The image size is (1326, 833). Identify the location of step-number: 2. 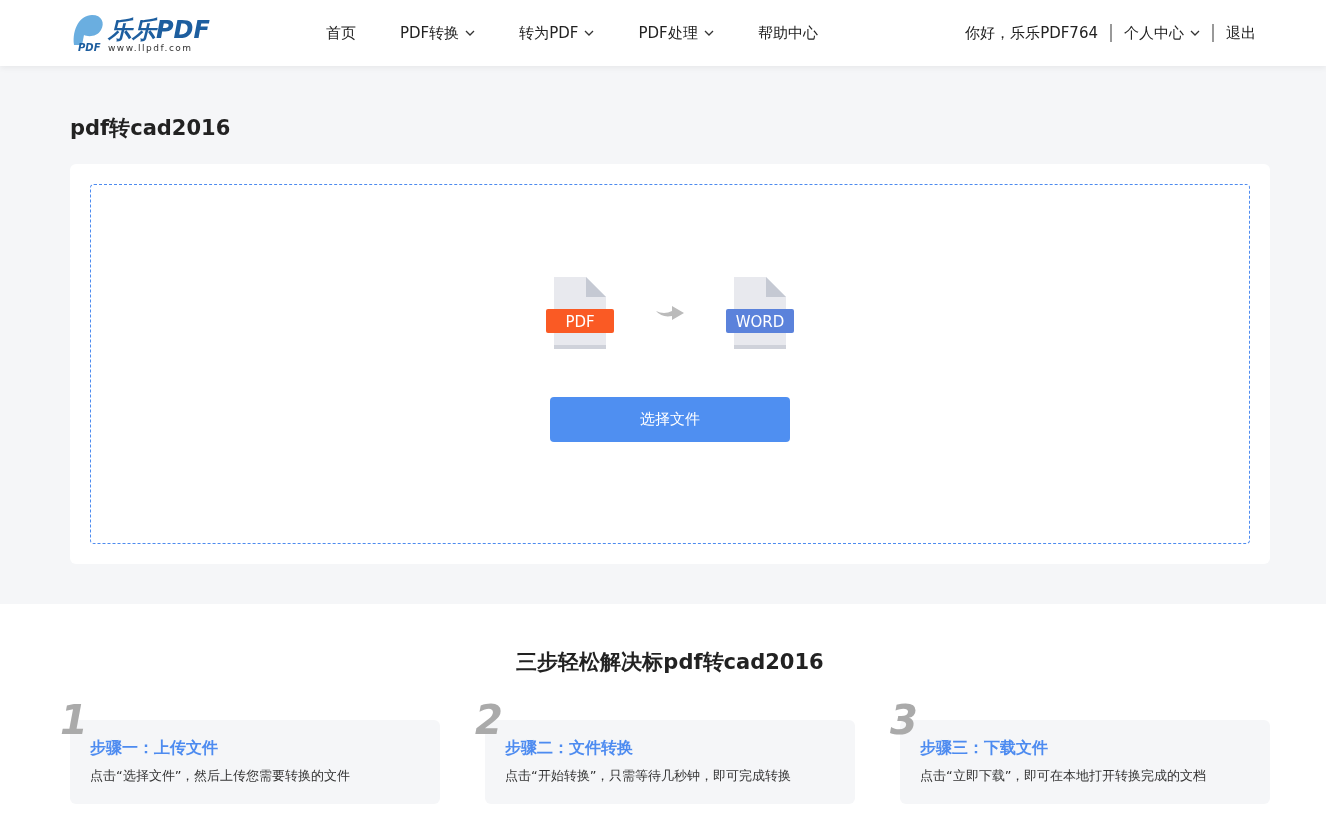
(489, 720).